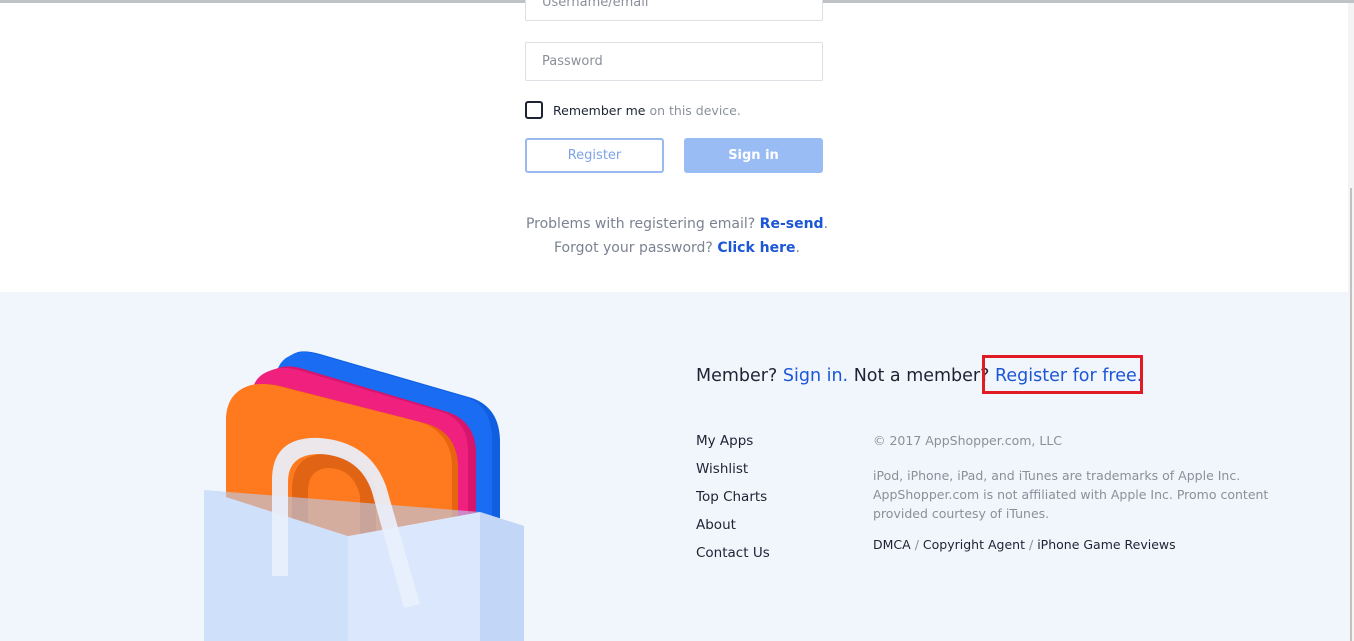 The image size is (1354, 641). I want to click on copyright-text: © 2017 AppShopper.com, LLC, so click(968, 440).